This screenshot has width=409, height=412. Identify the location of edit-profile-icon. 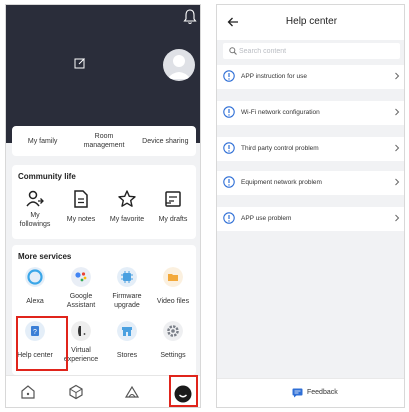
(80, 63).